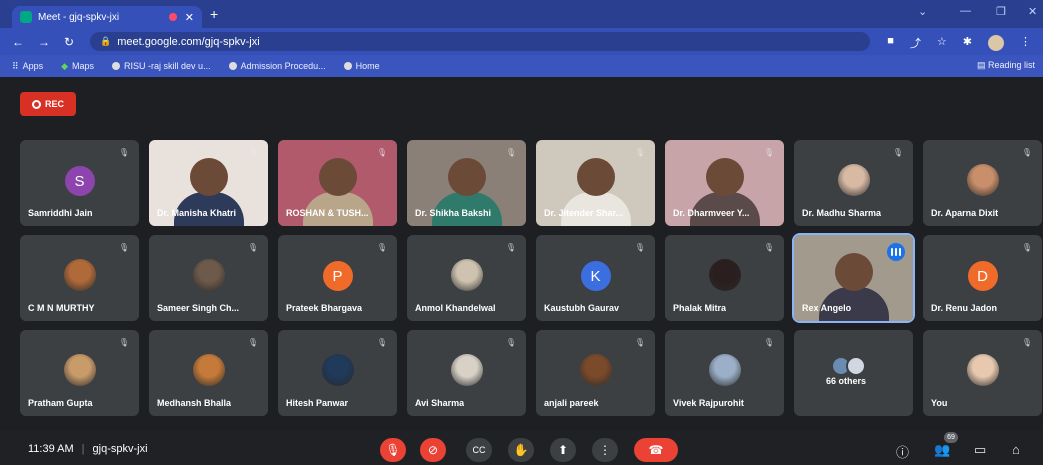 The image size is (1043, 465). I want to click on participant-name: Avi Sharma, so click(440, 403).